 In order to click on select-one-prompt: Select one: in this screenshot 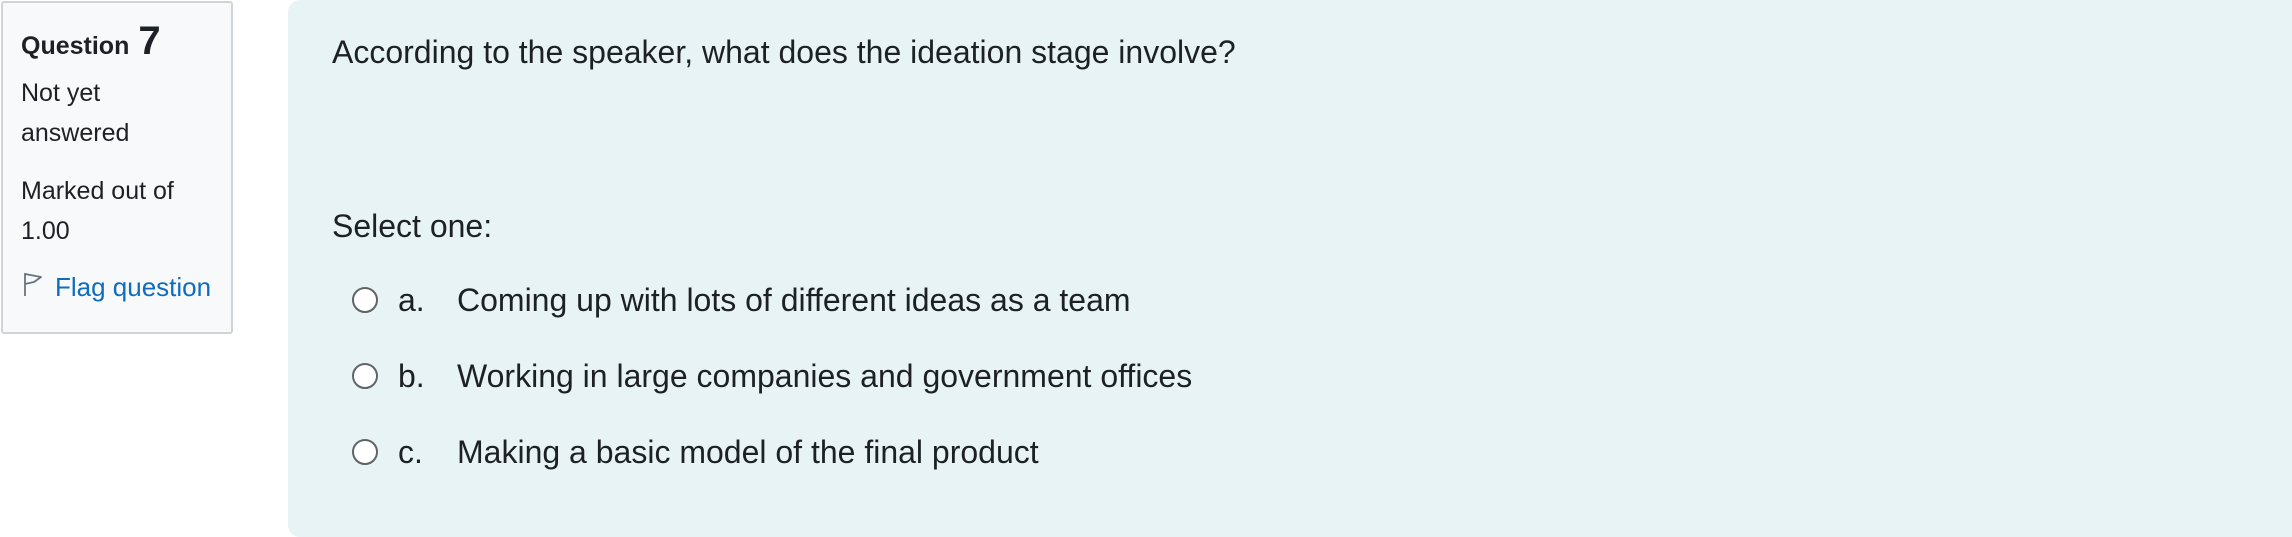, I will do `click(412, 226)`.